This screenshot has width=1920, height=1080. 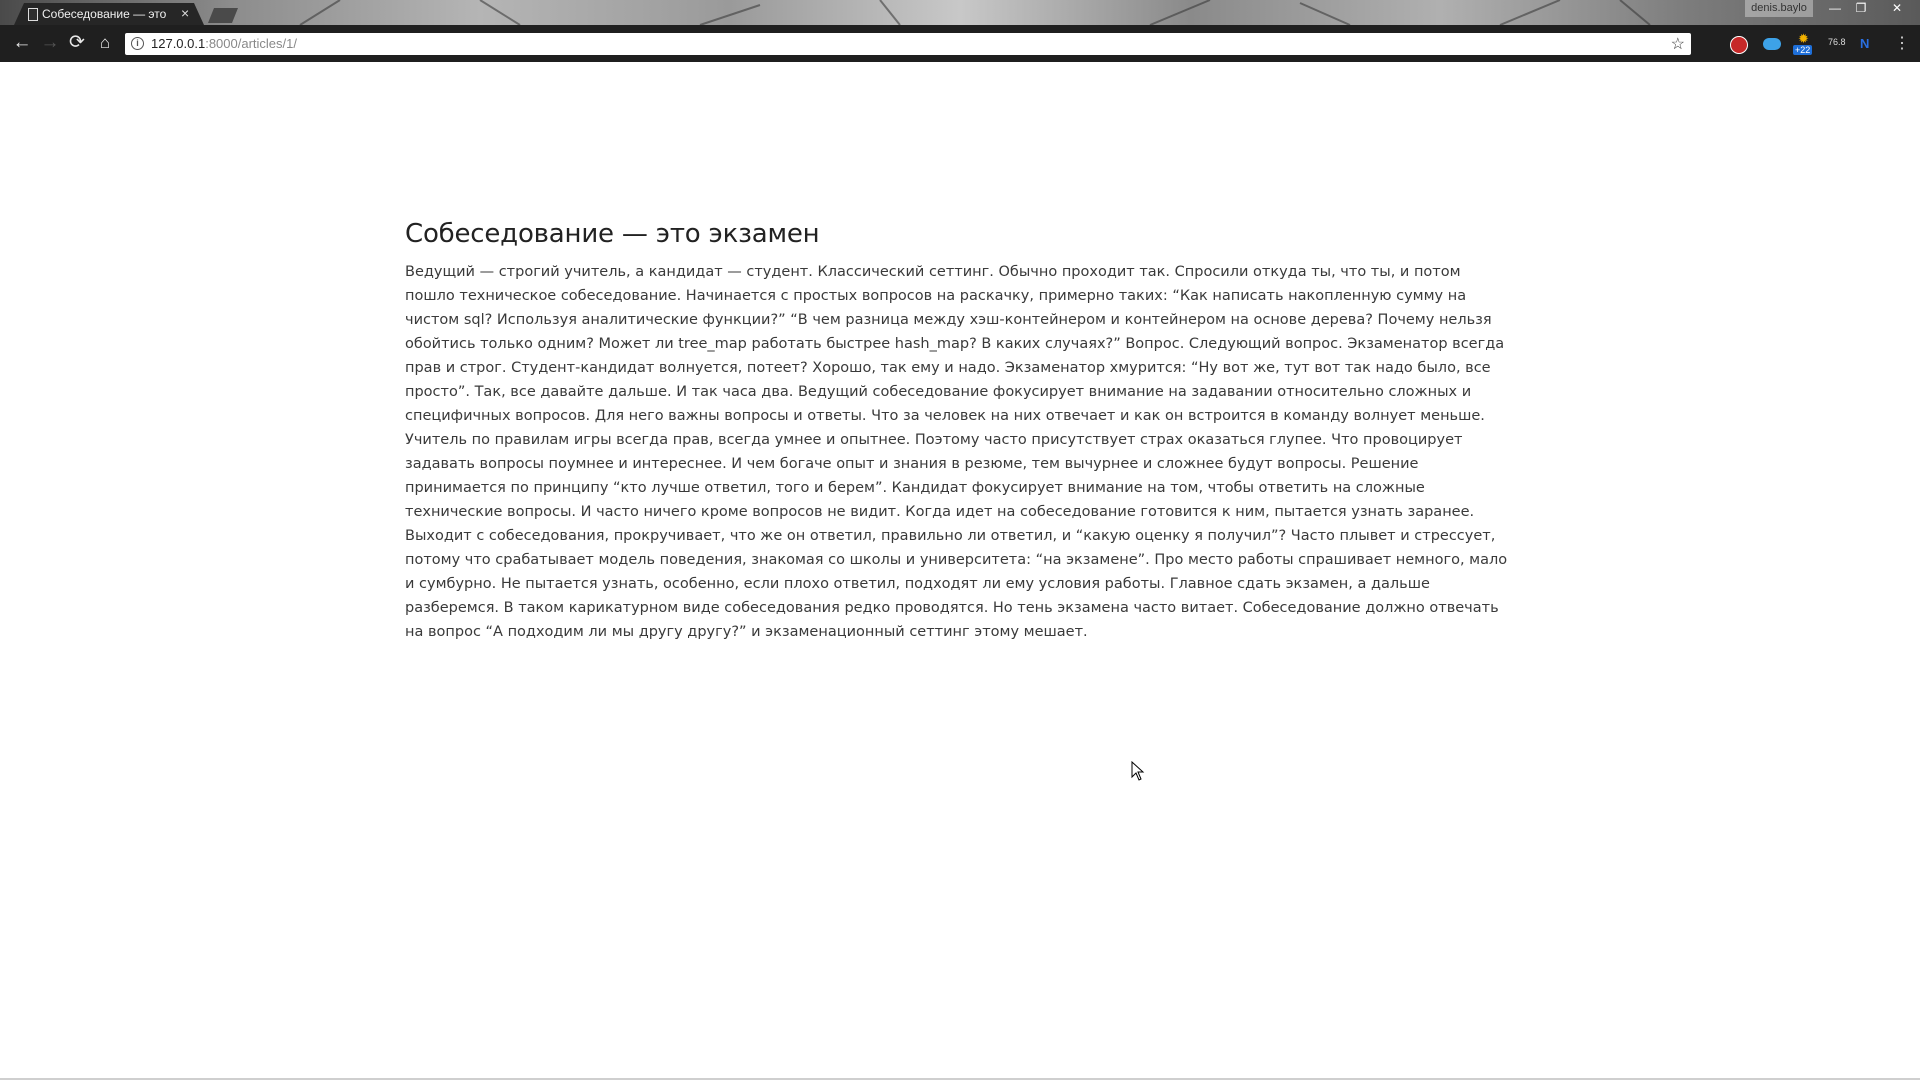 I want to click on tab-close-icon: ×, so click(x=185, y=13).